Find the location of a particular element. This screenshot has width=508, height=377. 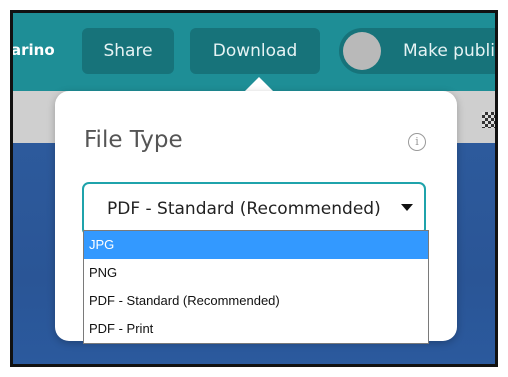

file-type-select: PDF - Standard (Recommended) is located at coordinates (254, 209).